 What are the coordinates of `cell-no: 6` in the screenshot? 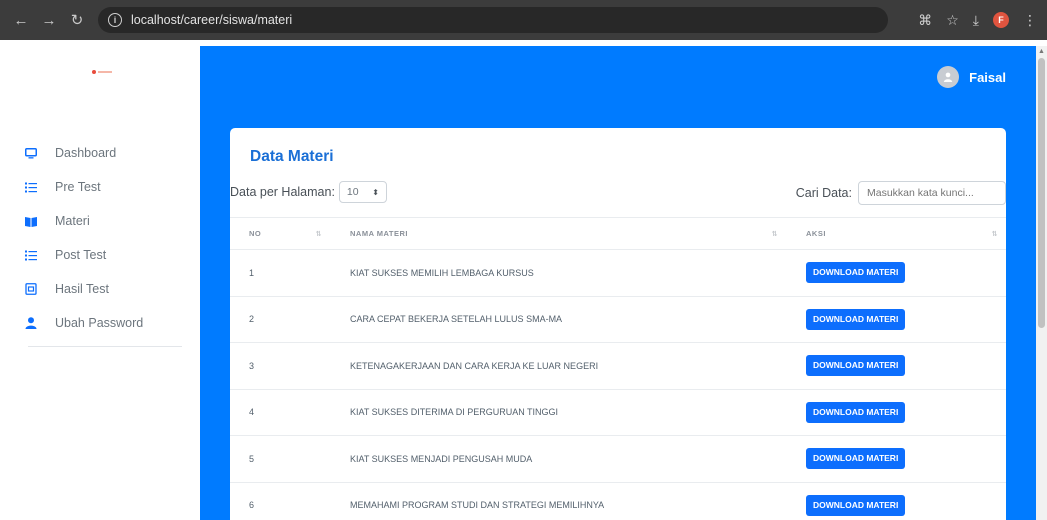 It's located at (280, 501).